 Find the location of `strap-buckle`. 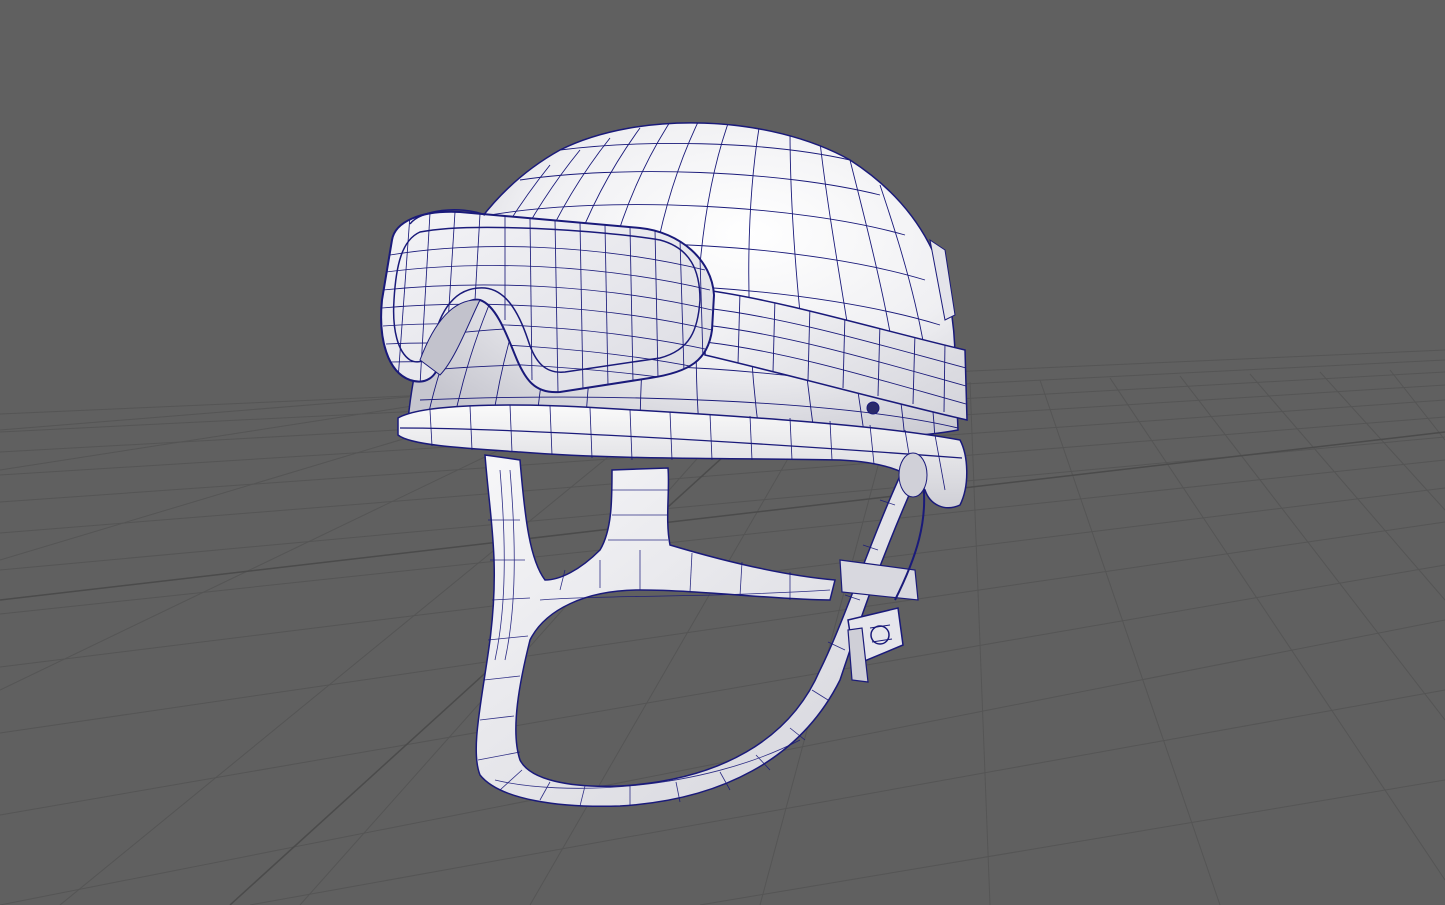

strap-buckle is located at coordinates (875, 645).